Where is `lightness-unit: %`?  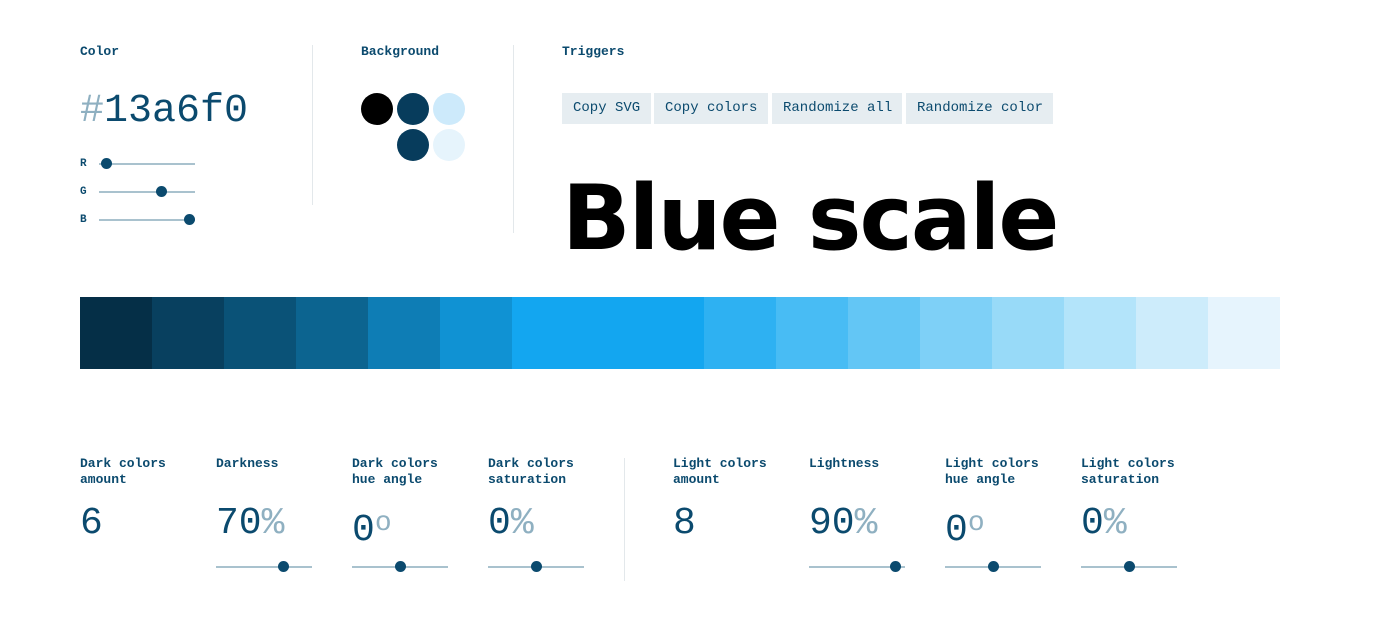
lightness-unit: % is located at coordinates (866, 523).